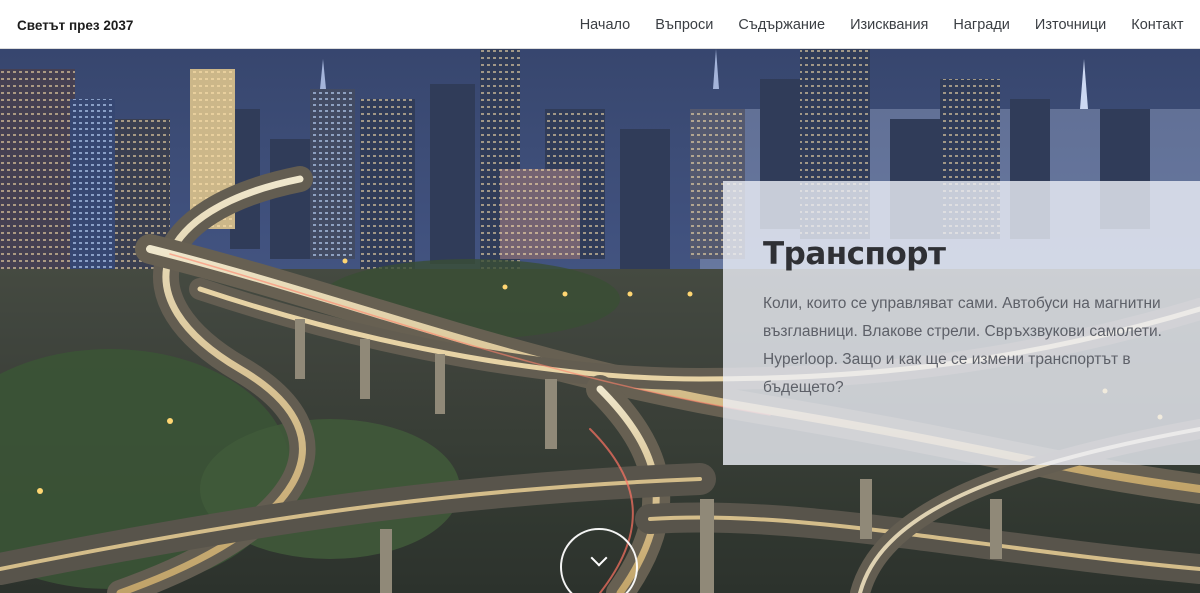 The image size is (1200, 593). I want to click on brand-link: Светът през 2037, so click(75, 24).